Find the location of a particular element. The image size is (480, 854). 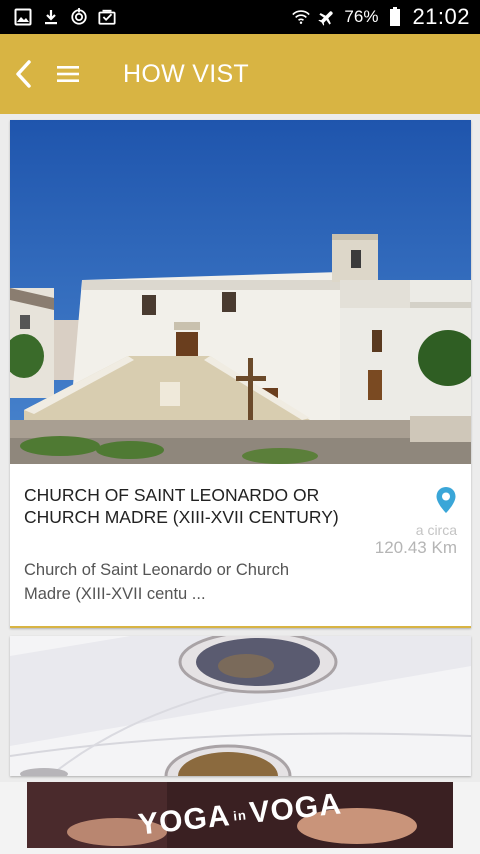

distance-label: a circa is located at coordinates (436, 530).